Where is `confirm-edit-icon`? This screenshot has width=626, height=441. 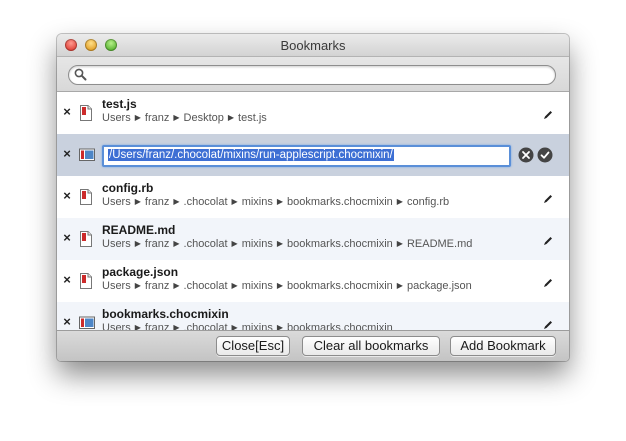 confirm-edit-icon is located at coordinates (545, 155).